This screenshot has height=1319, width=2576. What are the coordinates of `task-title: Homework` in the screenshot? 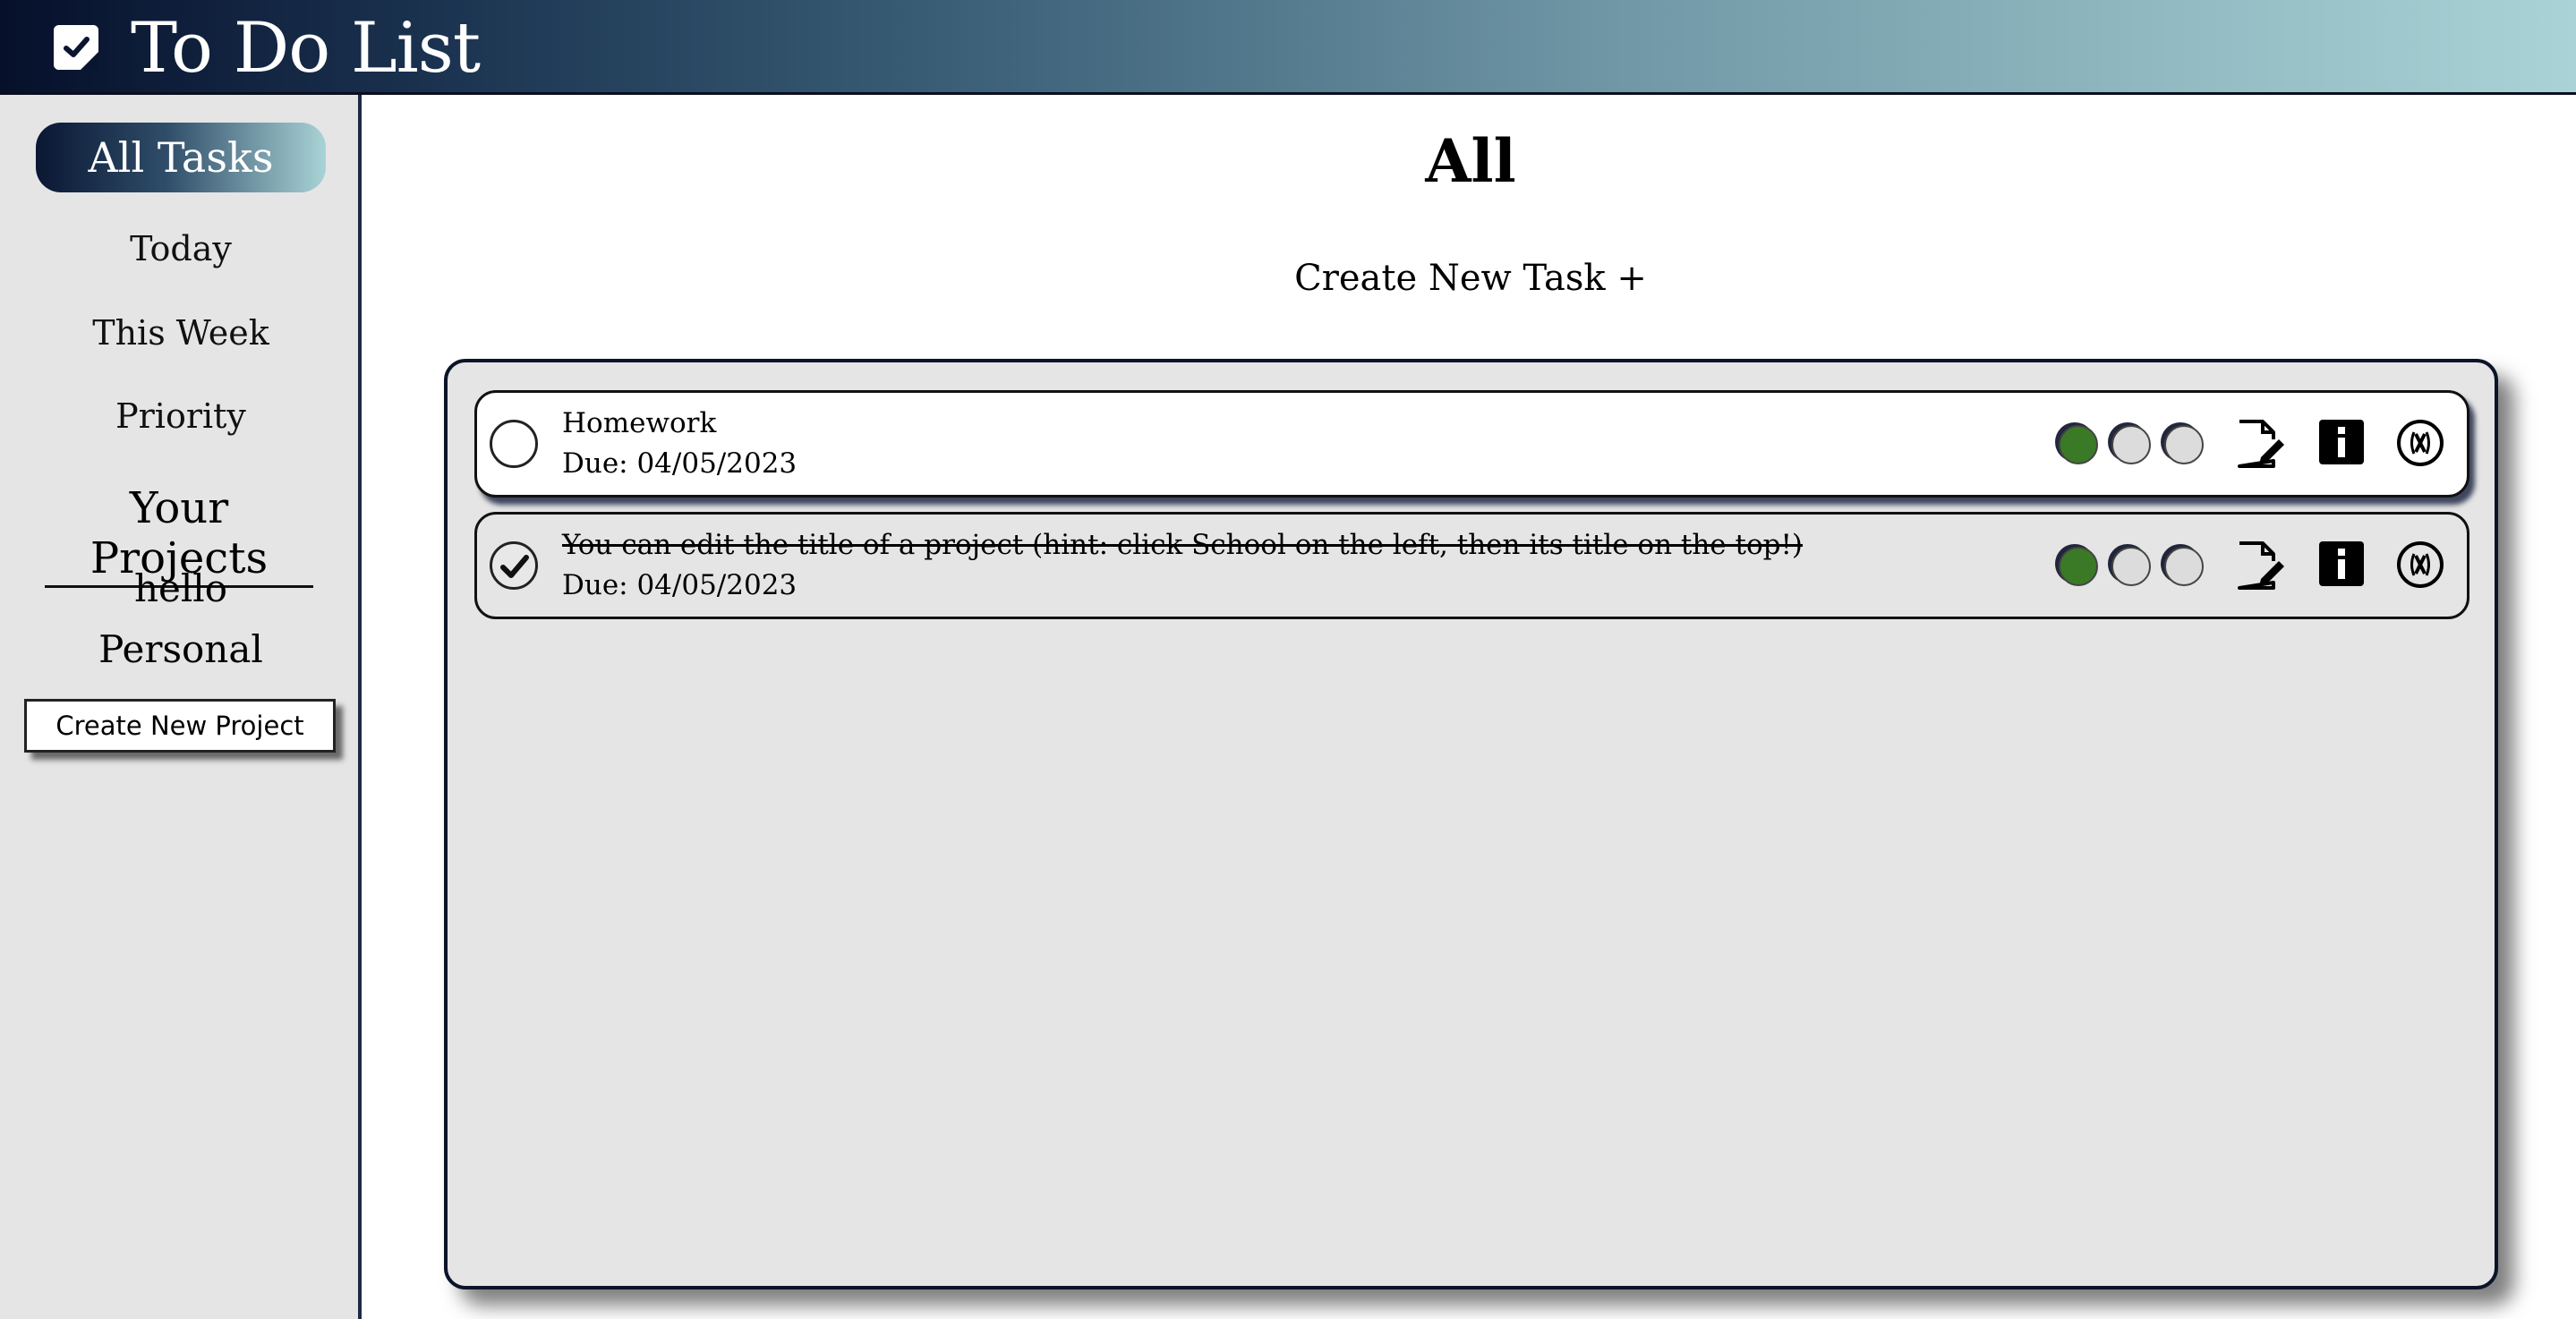 It's located at (639, 423).